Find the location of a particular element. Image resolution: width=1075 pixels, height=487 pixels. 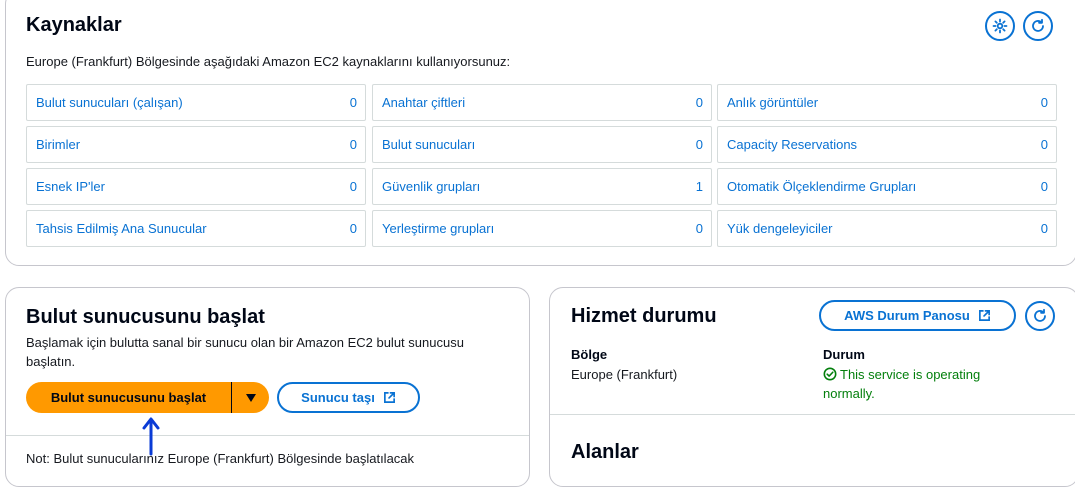

resource-count: 1 is located at coordinates (699, 186).